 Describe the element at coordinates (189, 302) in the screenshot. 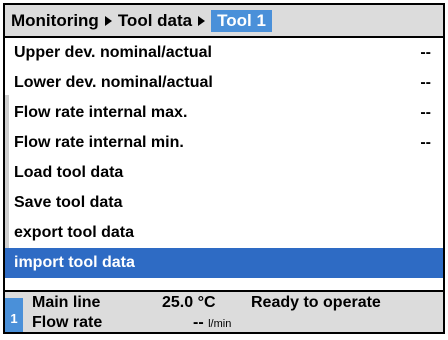

I see `main-line-temperature: 25.0 °C` at that location.